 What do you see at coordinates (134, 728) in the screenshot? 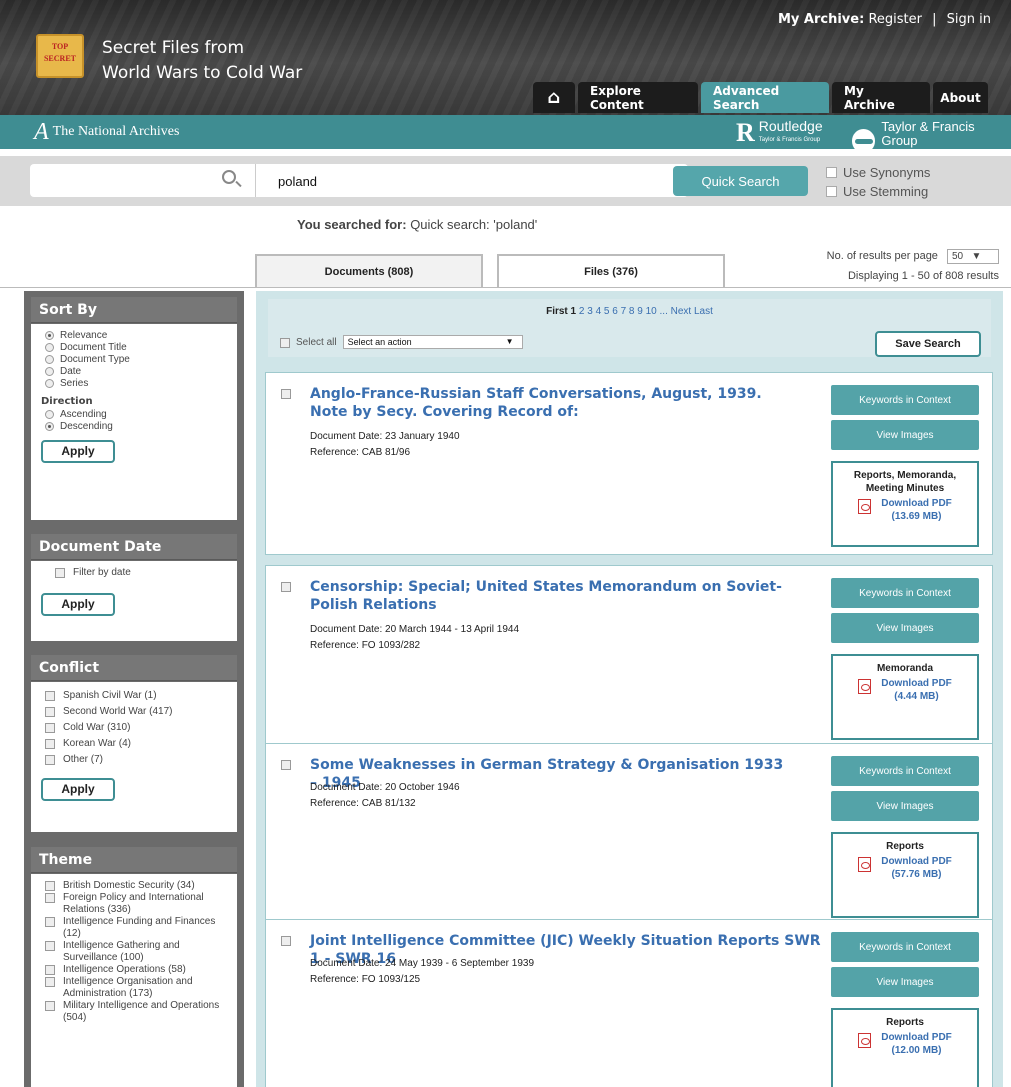
I see `conflict-item: Cold War (310)` at bounding box center [134, 728].